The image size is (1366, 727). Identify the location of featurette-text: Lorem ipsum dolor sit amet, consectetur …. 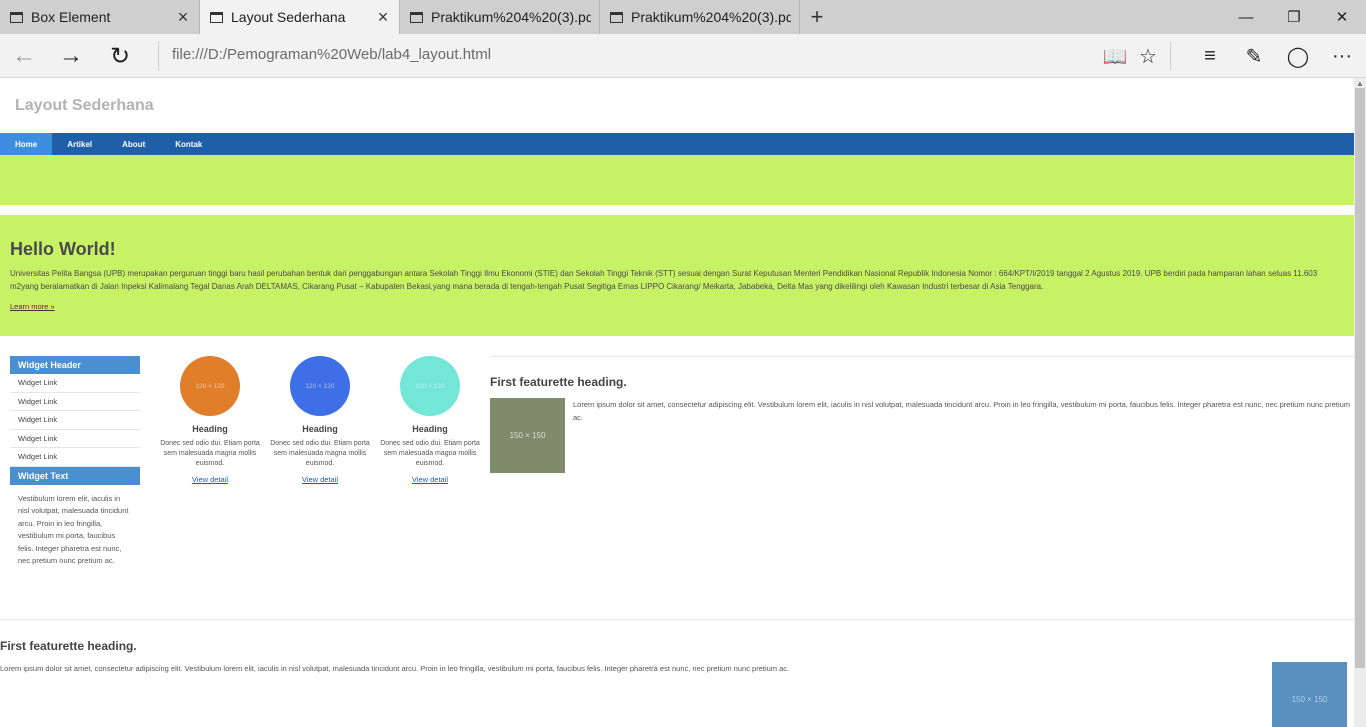
(962, 411).